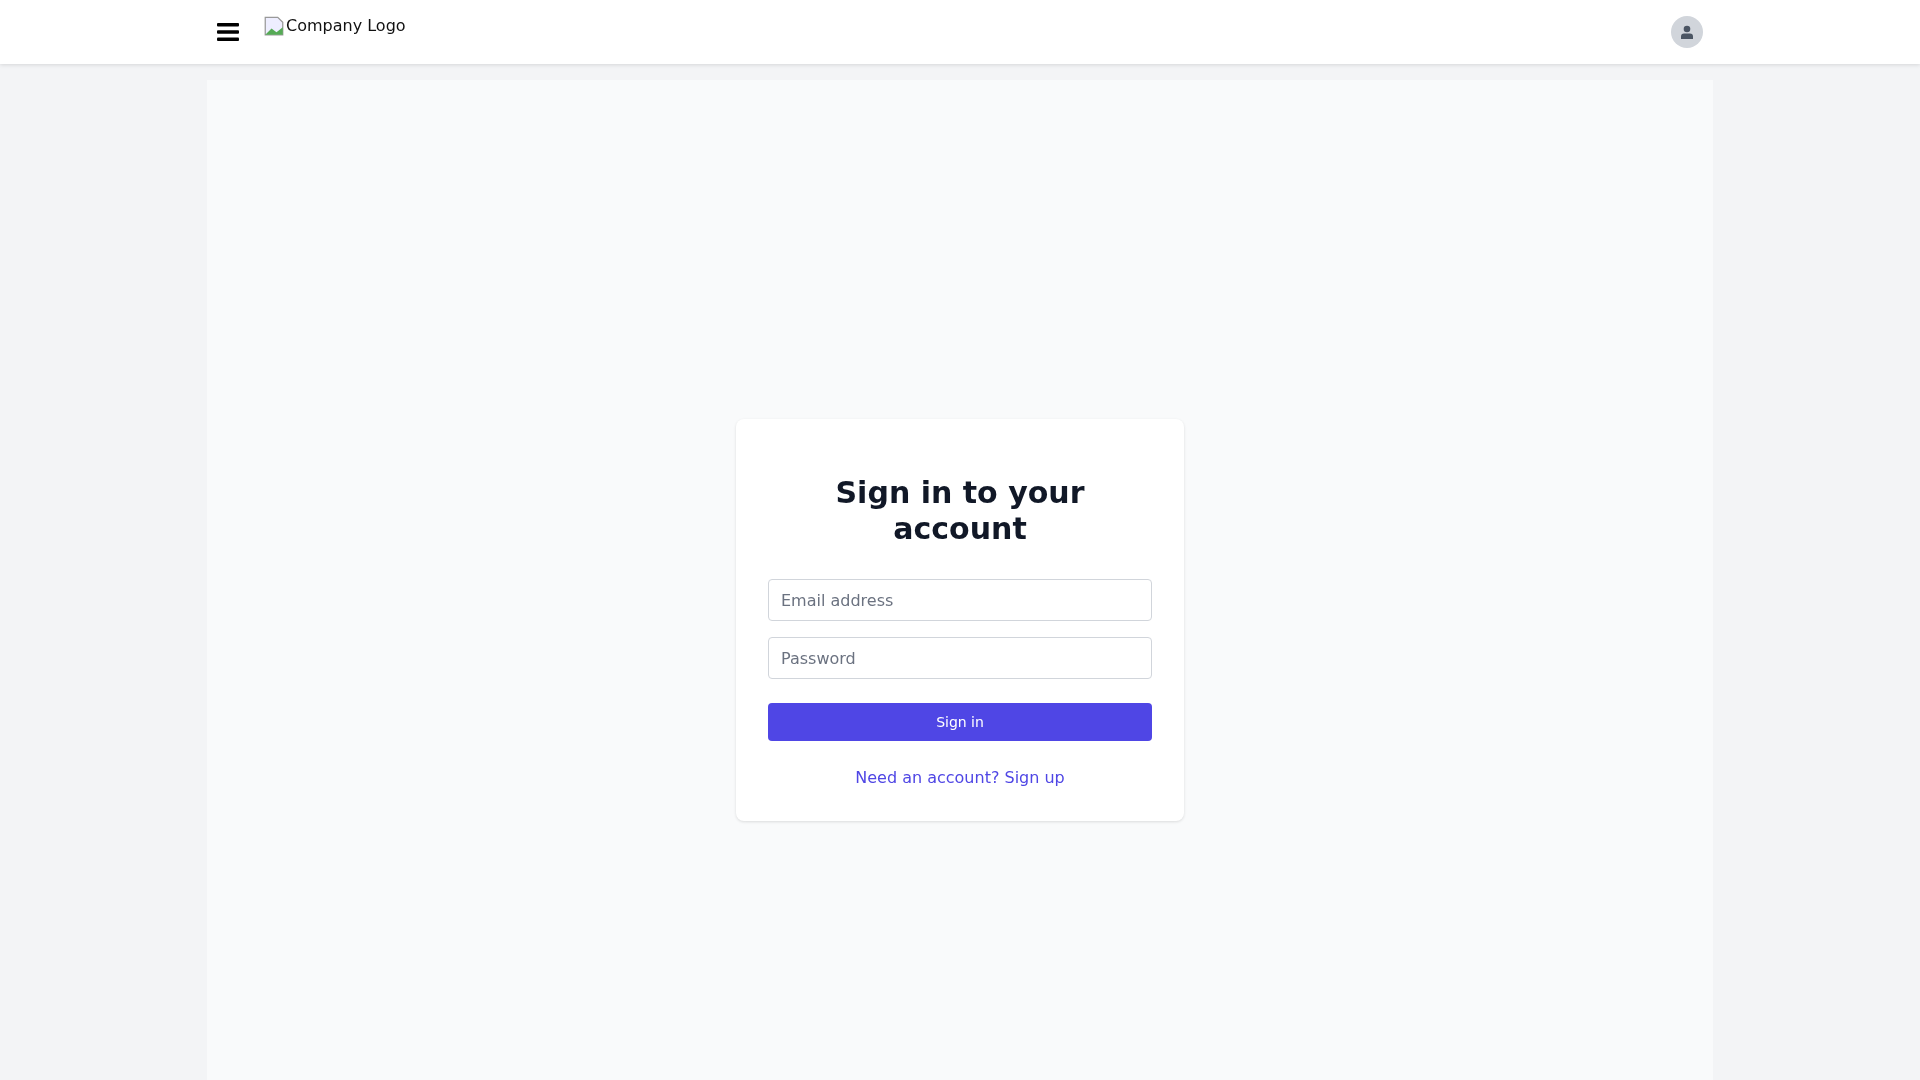 The height and width of the screenshot is (1080, 1920). What do you see at coordinates (1687, 32) in the screenshot?
I see `user-avatar` at bounding box center [1687, 32].